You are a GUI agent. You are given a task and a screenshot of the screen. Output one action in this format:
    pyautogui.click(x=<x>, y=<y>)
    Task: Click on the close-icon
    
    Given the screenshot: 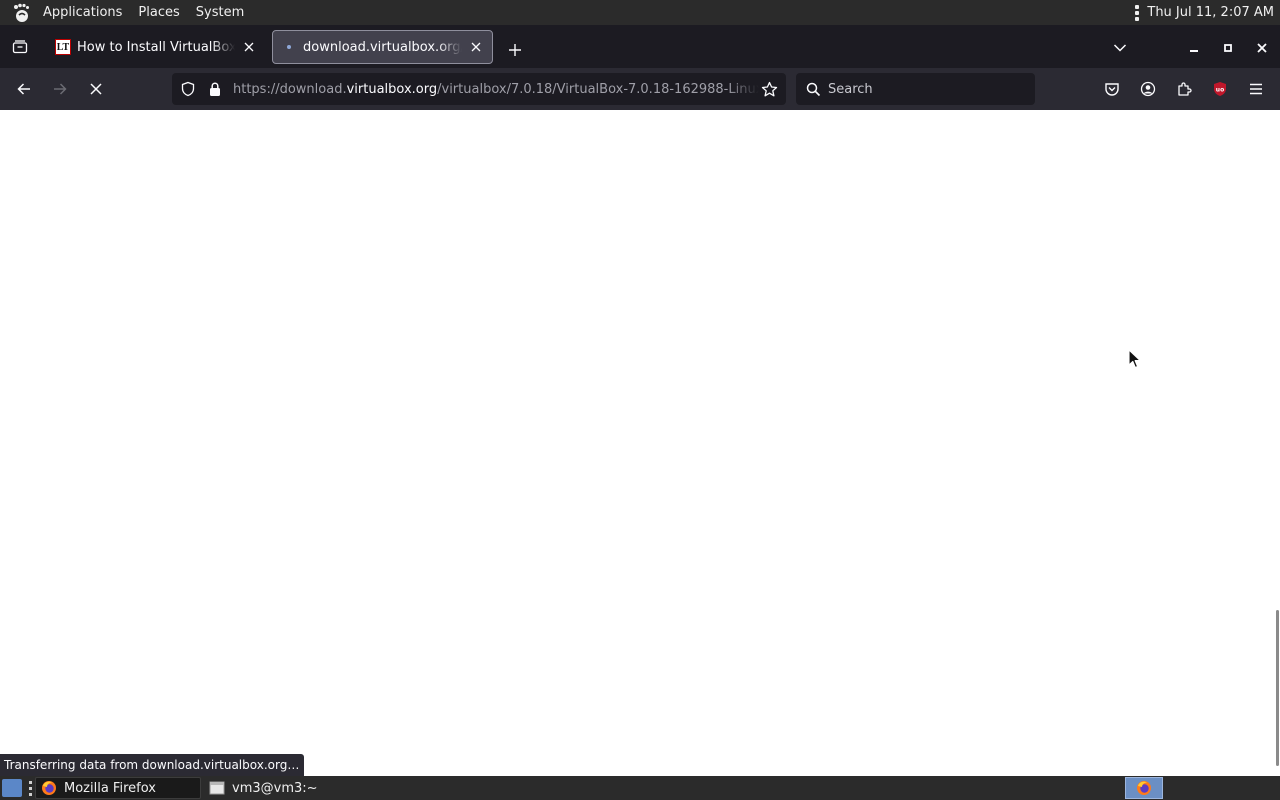 What is the action you would take?
    pyautogui.click(x=1262, y=48)
    